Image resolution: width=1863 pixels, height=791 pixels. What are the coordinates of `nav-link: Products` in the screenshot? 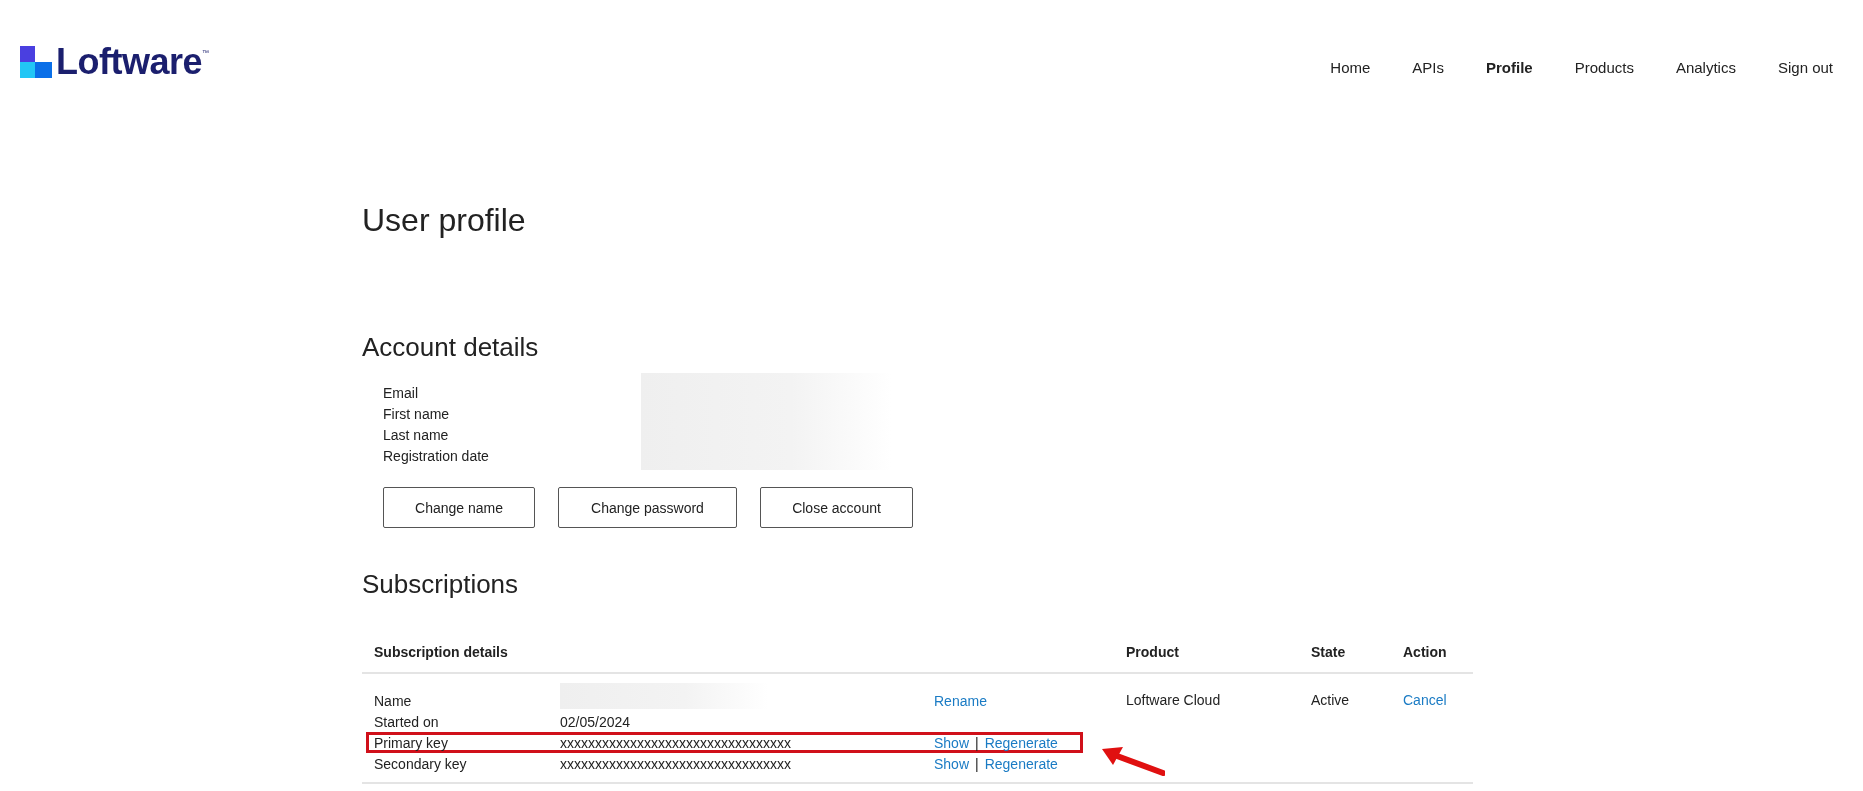 It's located at (1604, 67).